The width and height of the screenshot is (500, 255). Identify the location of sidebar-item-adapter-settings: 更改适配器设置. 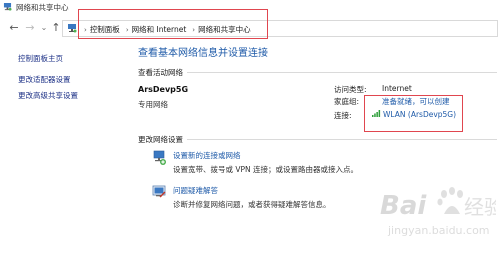
(44, 79).